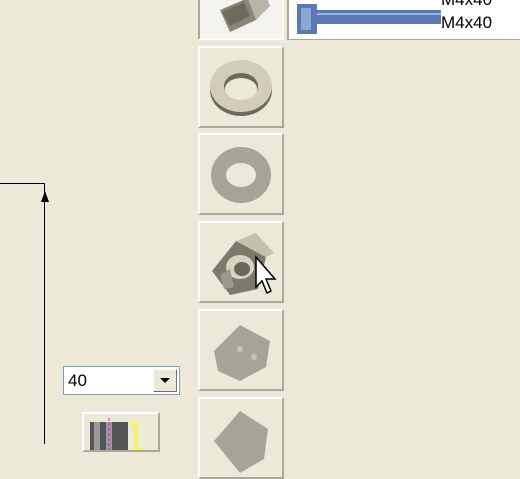 This screenshot has height=479, width=520. I want to click on combo-dropdown-button, so click(165, 380).